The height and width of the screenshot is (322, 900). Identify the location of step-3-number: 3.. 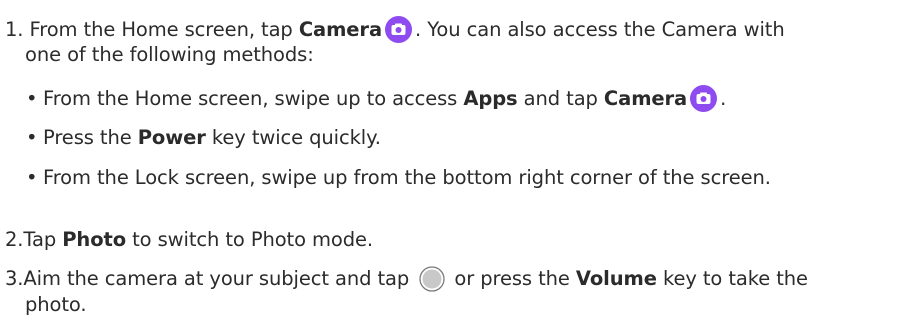
(14, 278).